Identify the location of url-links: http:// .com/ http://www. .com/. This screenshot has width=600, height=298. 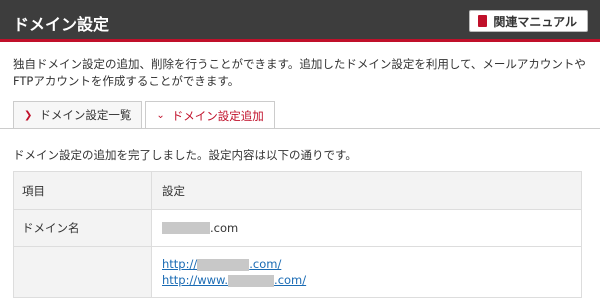
(366, 272).